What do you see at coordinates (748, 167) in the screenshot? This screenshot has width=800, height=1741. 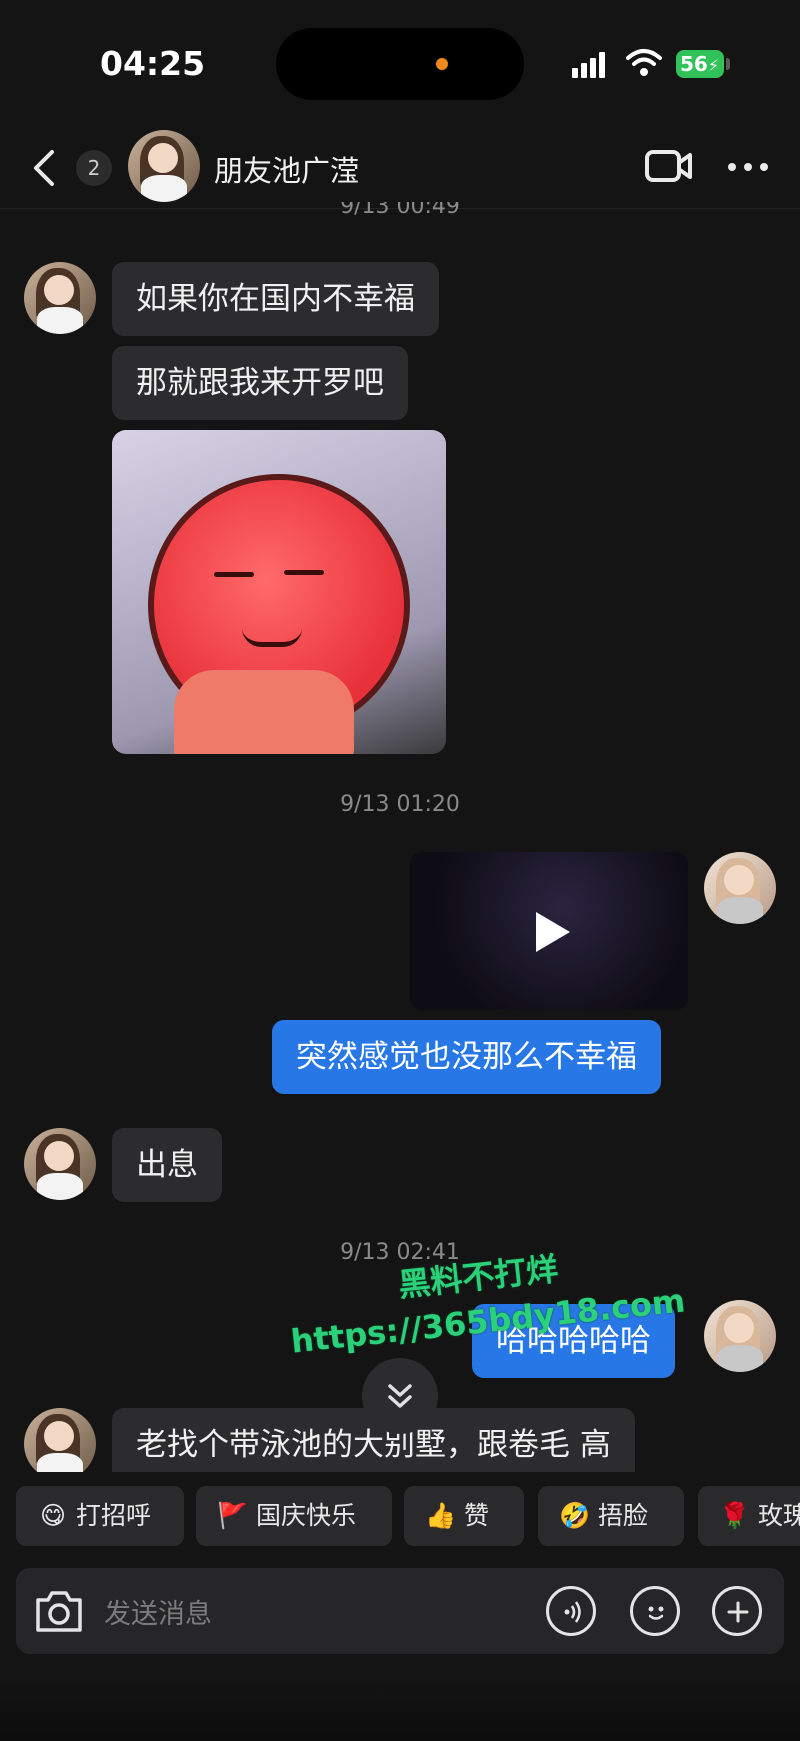 I see `more-icon` at bounding box center [748, 167].